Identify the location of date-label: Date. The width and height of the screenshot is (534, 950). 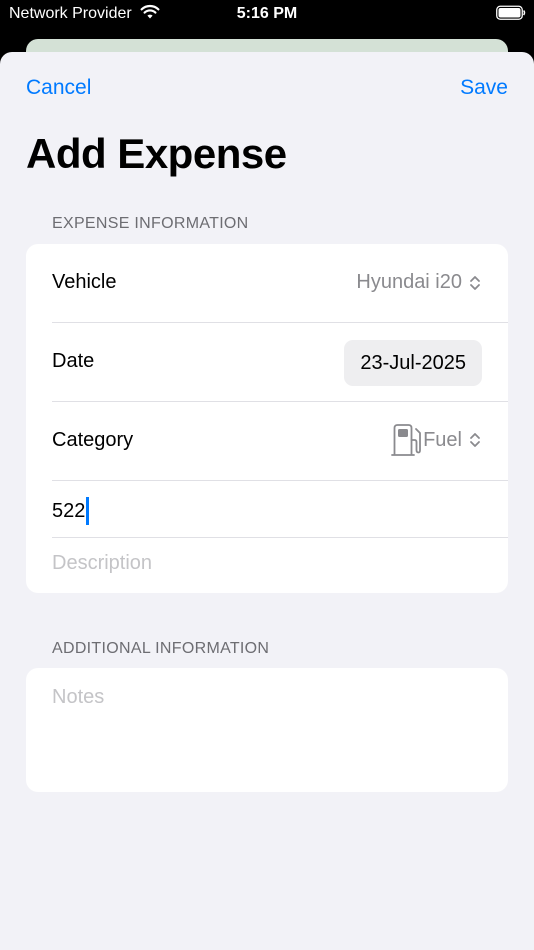
(73, 361).